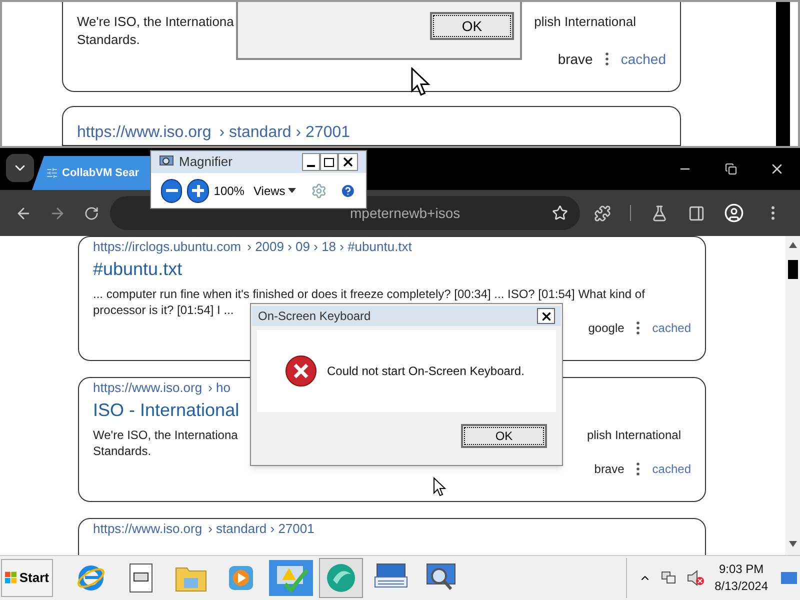  I want to click on scroll-down-icon, so click(792, 544).